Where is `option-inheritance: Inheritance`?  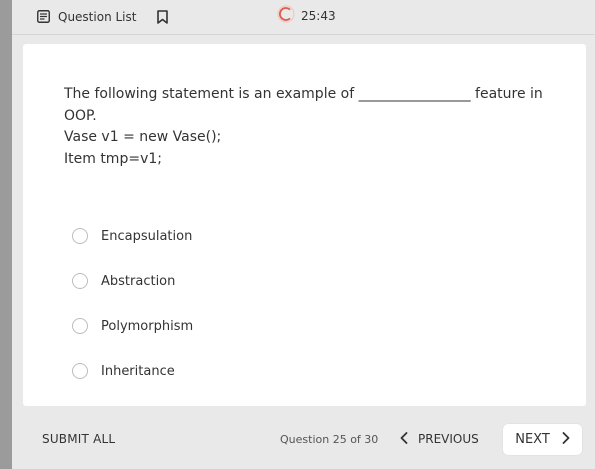
option-inheritance: Inheritance is located at coordinates (132, 371).